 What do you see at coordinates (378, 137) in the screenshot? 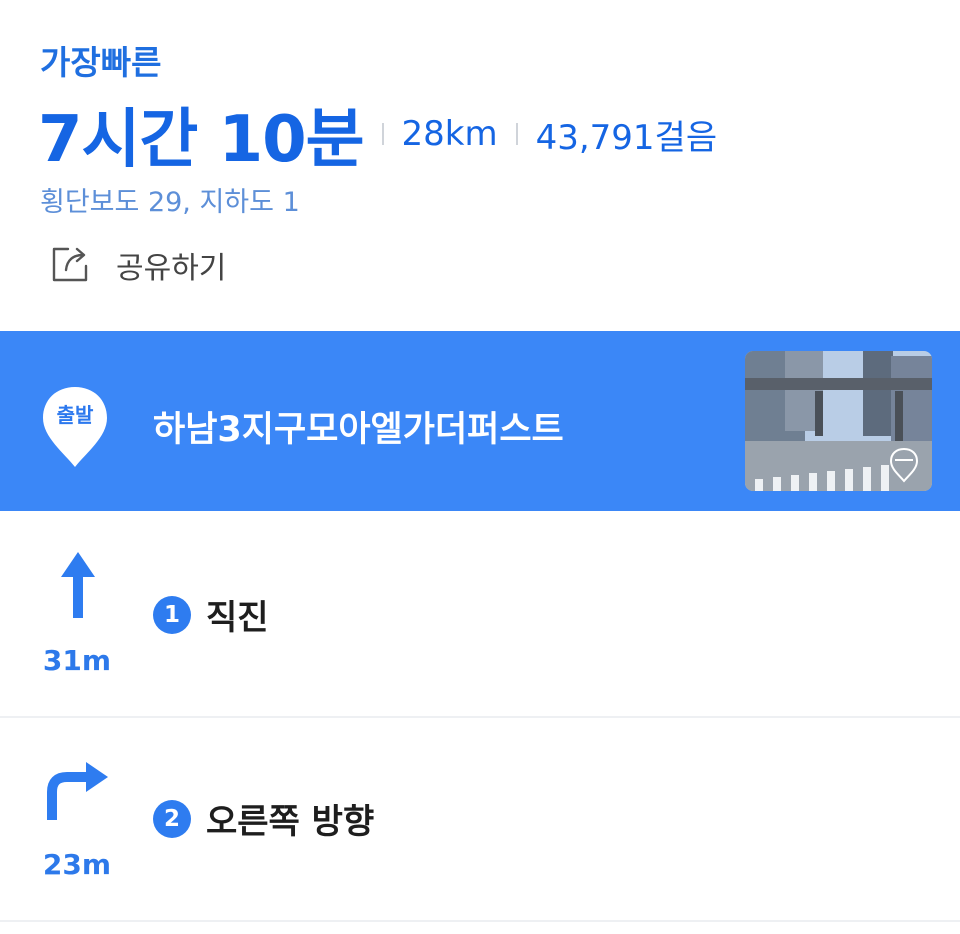
I see `route-stats: 7시간 10분 28km 43,791걸음` at bounding box center [378, 137].